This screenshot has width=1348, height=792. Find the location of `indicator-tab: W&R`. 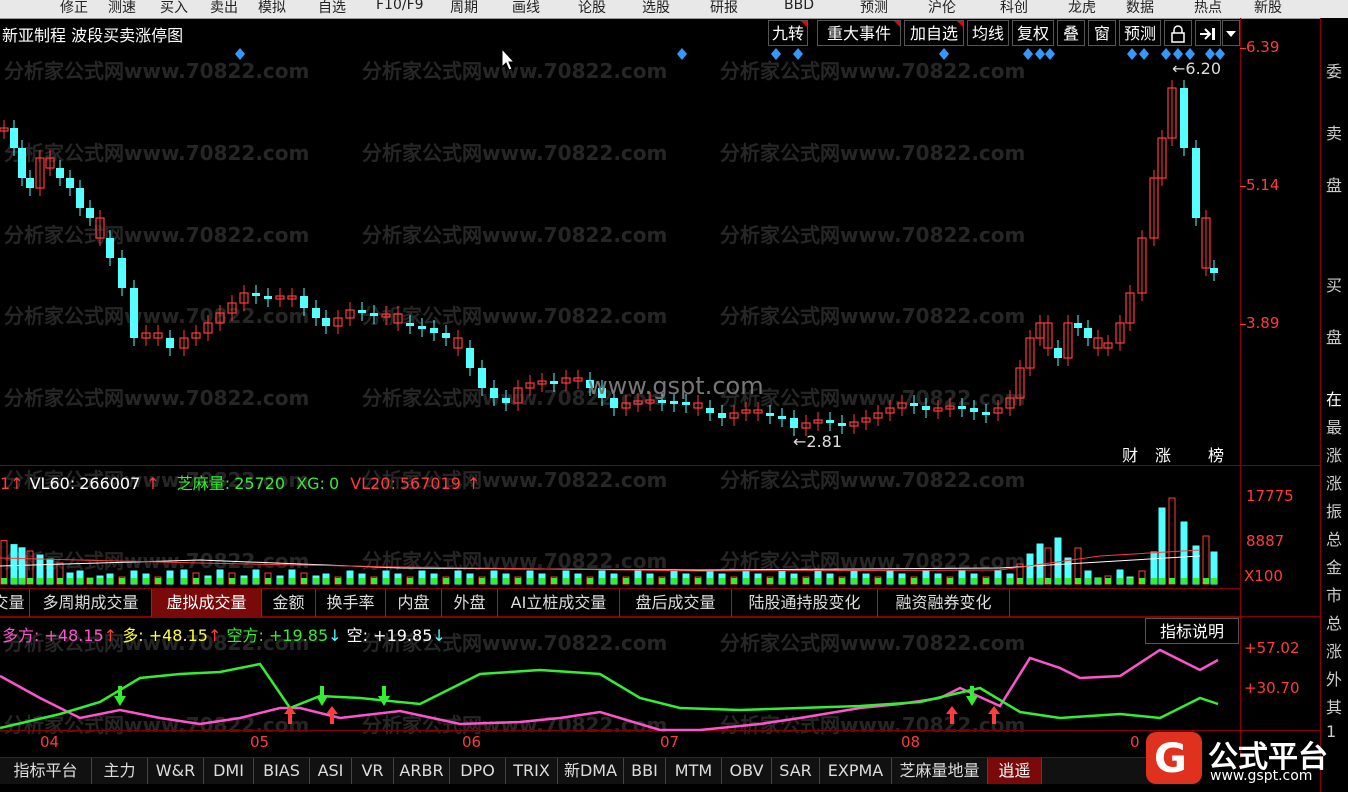

indicator-tab: W&R is located at coordinates (176, 771).